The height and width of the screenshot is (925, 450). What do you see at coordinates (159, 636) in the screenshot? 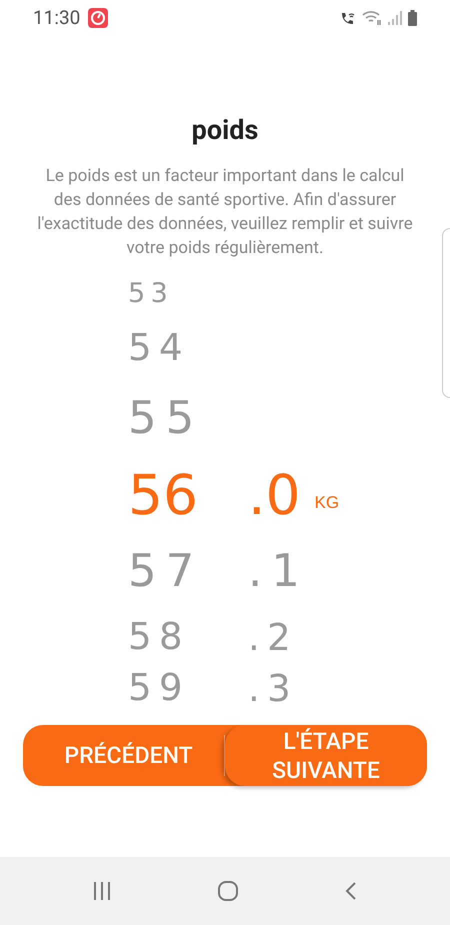
I see `integer-value: 58` at bounding box center [159, 636].